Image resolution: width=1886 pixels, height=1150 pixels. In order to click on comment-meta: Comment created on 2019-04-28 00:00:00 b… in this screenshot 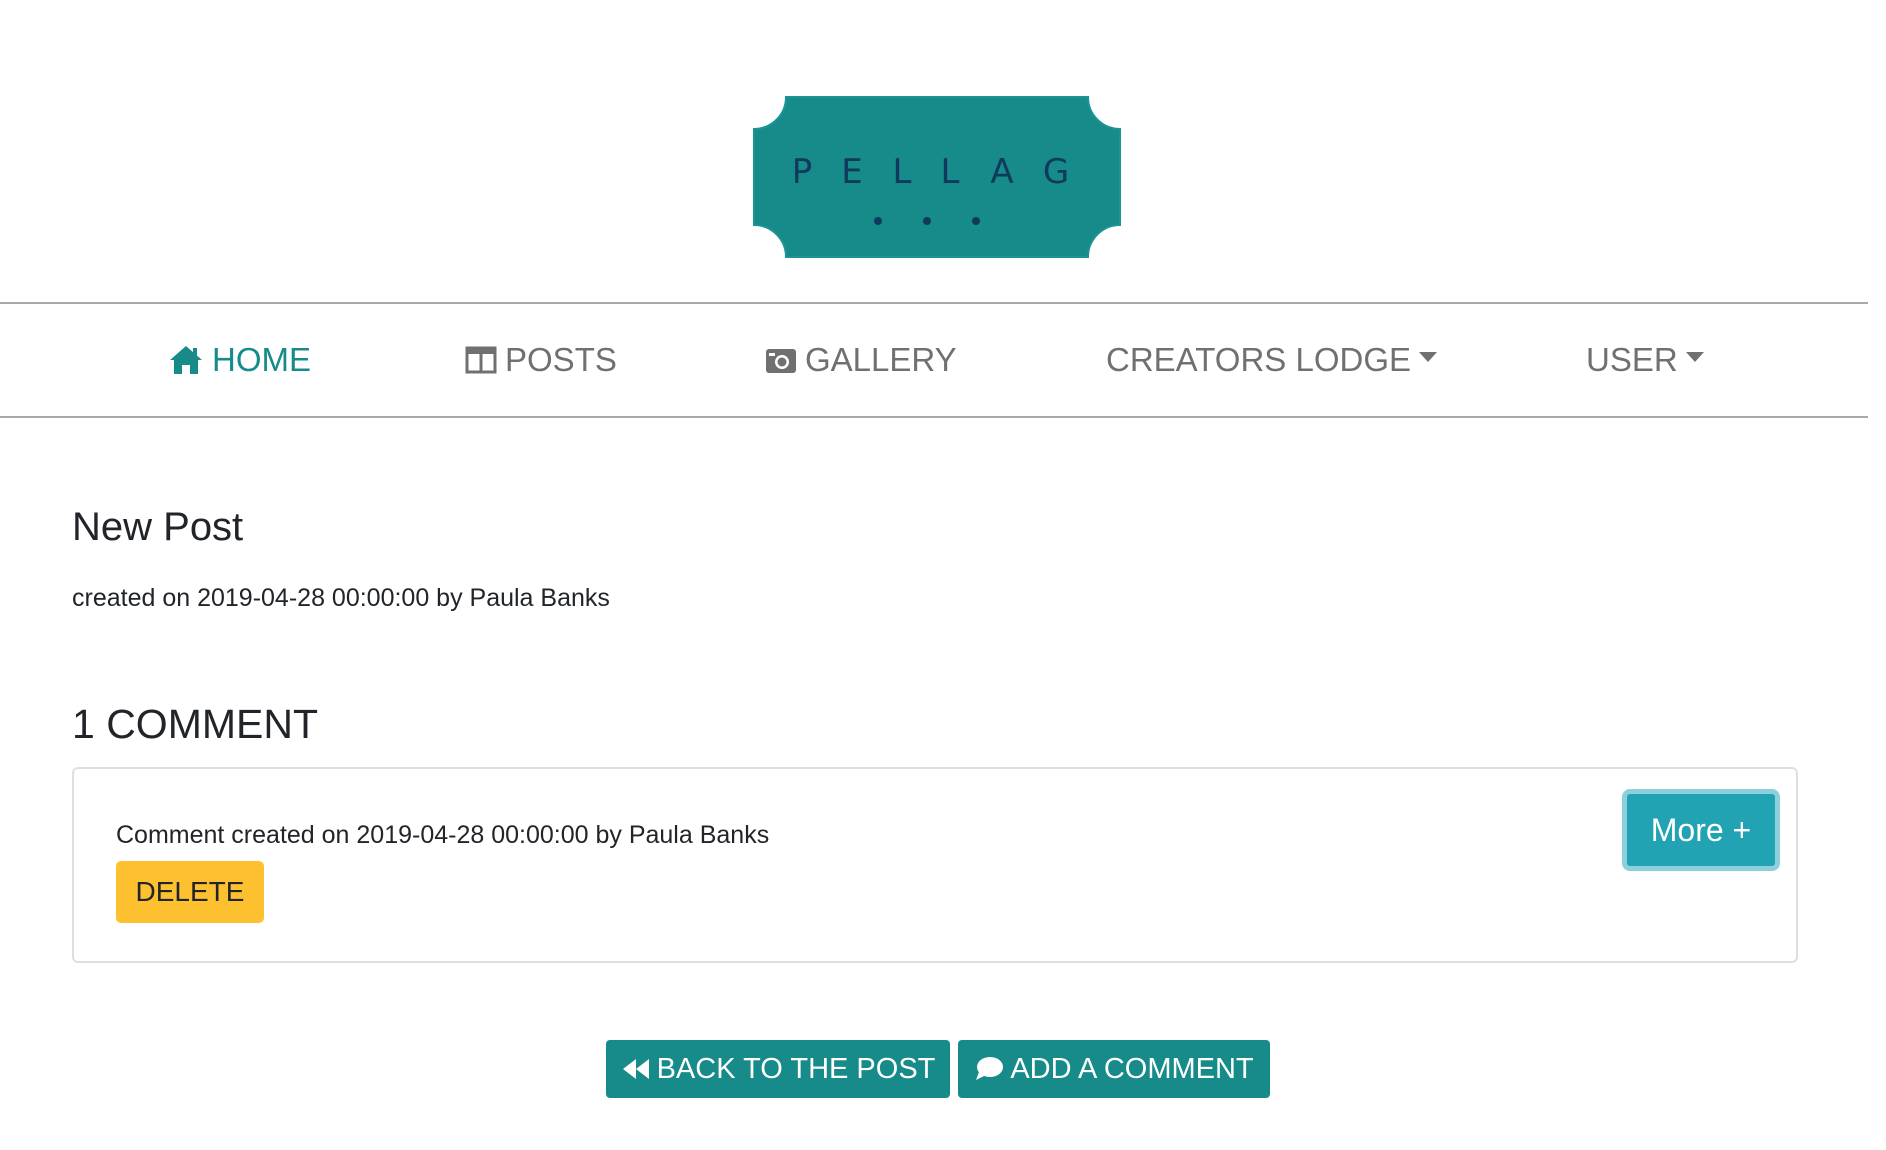, I will do `click(443, 835)`.